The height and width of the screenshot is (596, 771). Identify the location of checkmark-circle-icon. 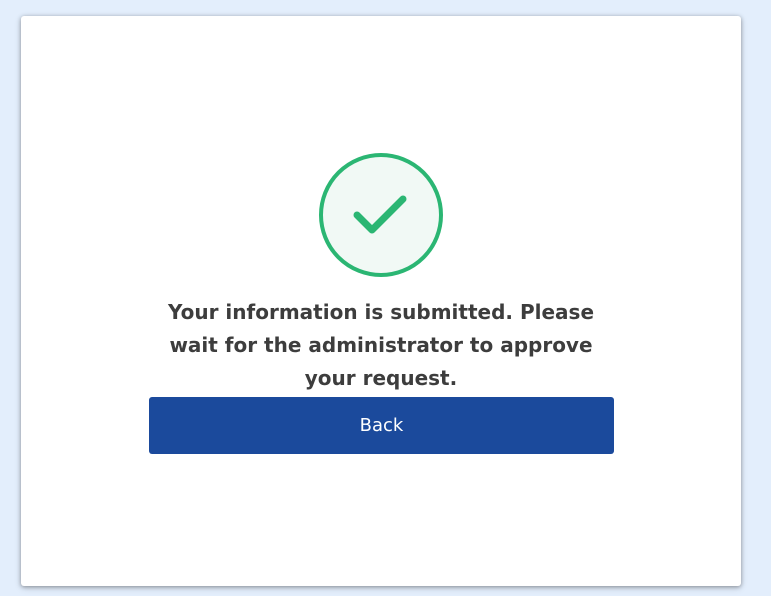
(381, 215).